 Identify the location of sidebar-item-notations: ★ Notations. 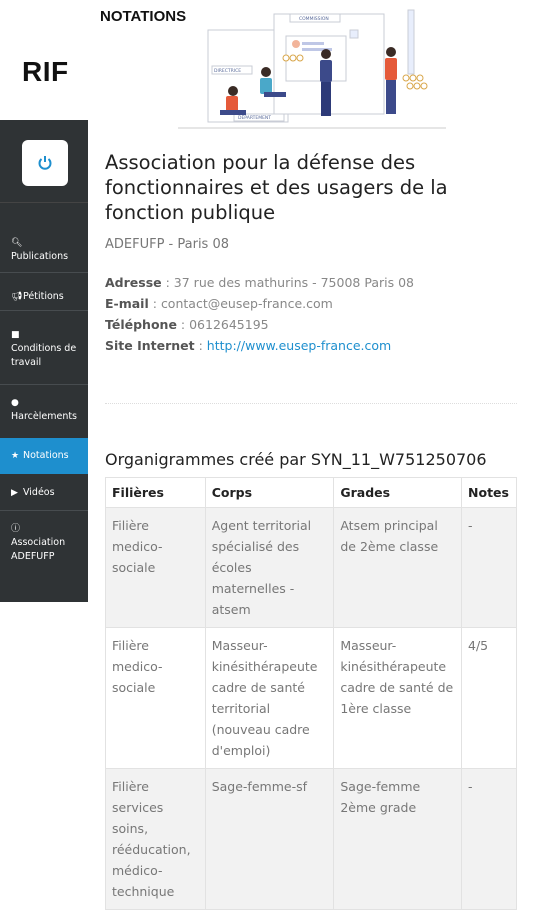
(44, 456).